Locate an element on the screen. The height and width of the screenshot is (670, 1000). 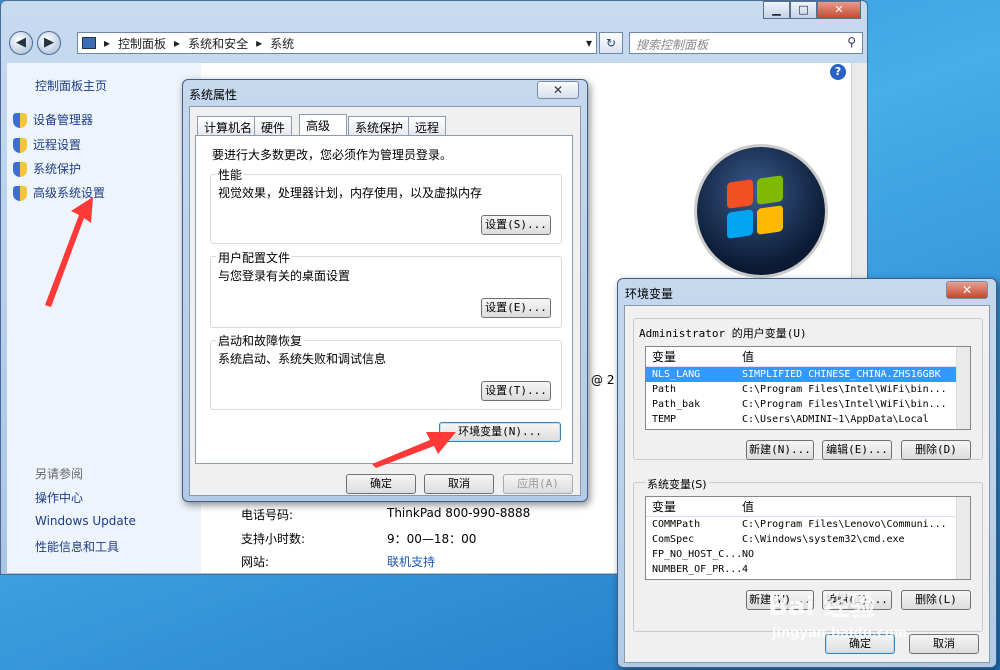
tab-hardware: 硬件 is located at coordinates (273, 126).